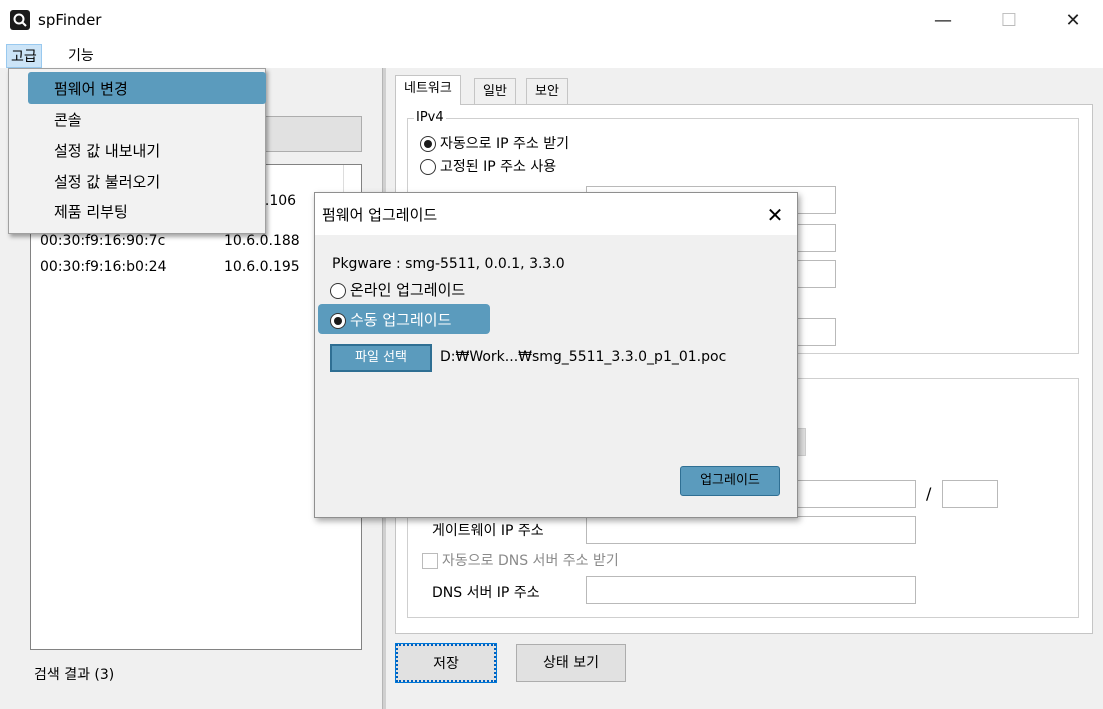  What do you see at coordinates (775, 215) in the screenshot?
I see `dialog-close-button: ✕` at bounding box center [775, 215].